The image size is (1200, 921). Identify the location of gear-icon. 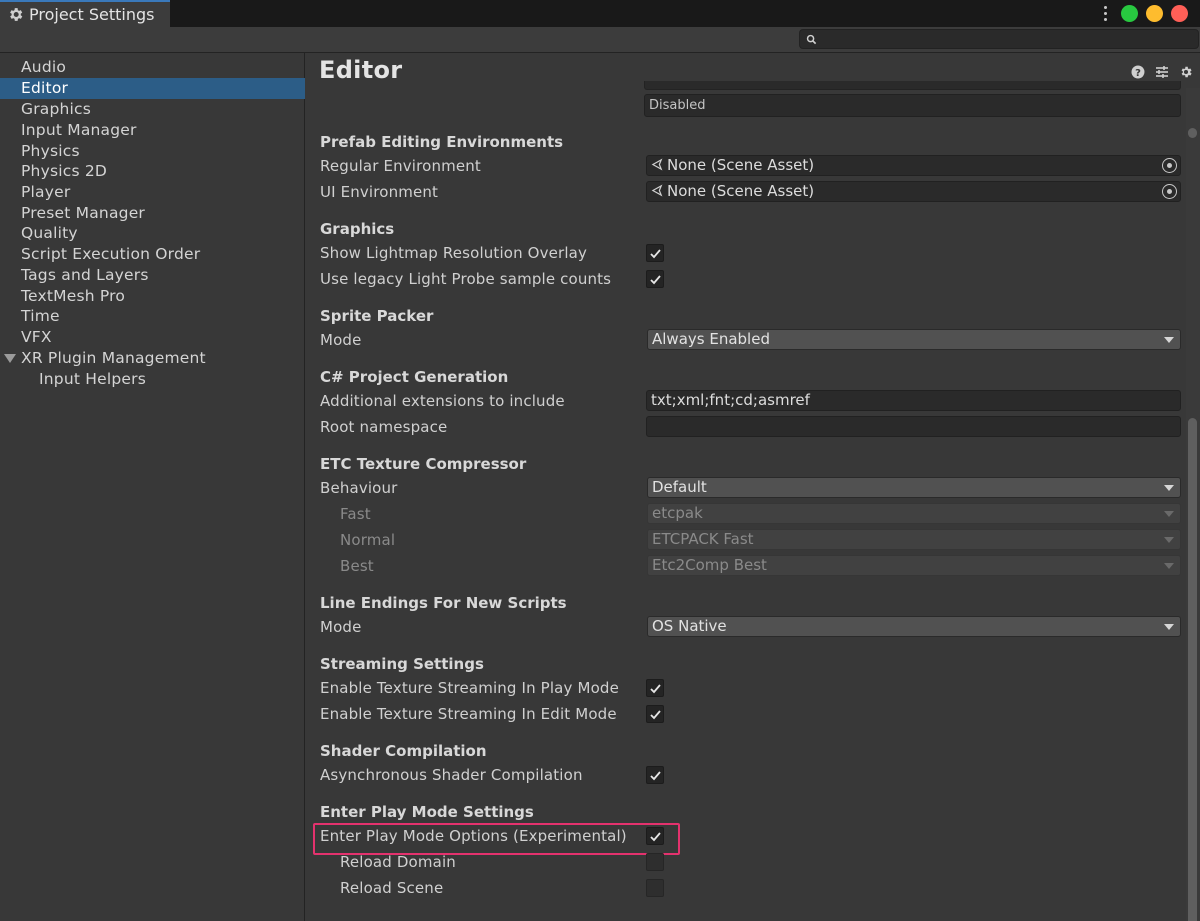
(15, 14).